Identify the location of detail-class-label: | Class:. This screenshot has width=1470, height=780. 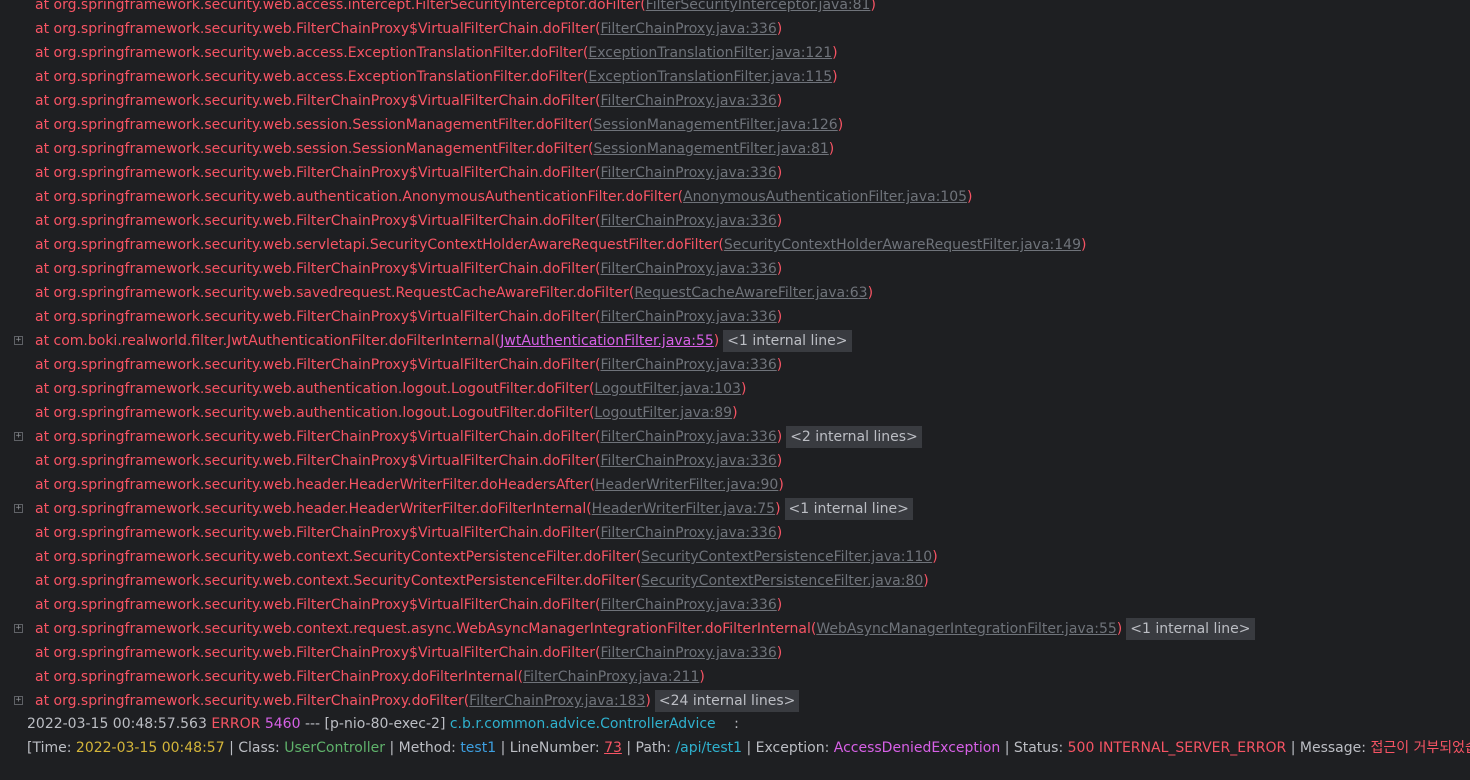
(254, 748).